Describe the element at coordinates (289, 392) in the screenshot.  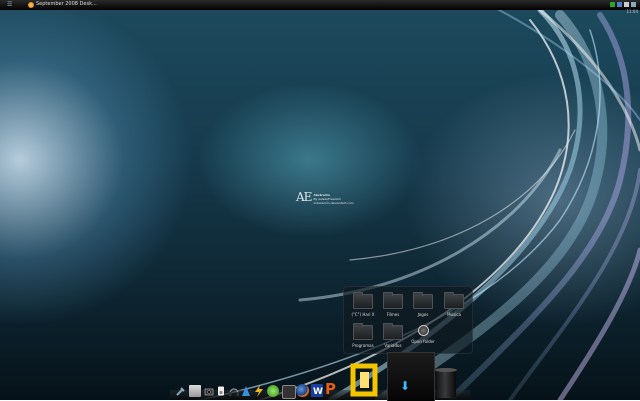
I see `terminal-icon` at that location.